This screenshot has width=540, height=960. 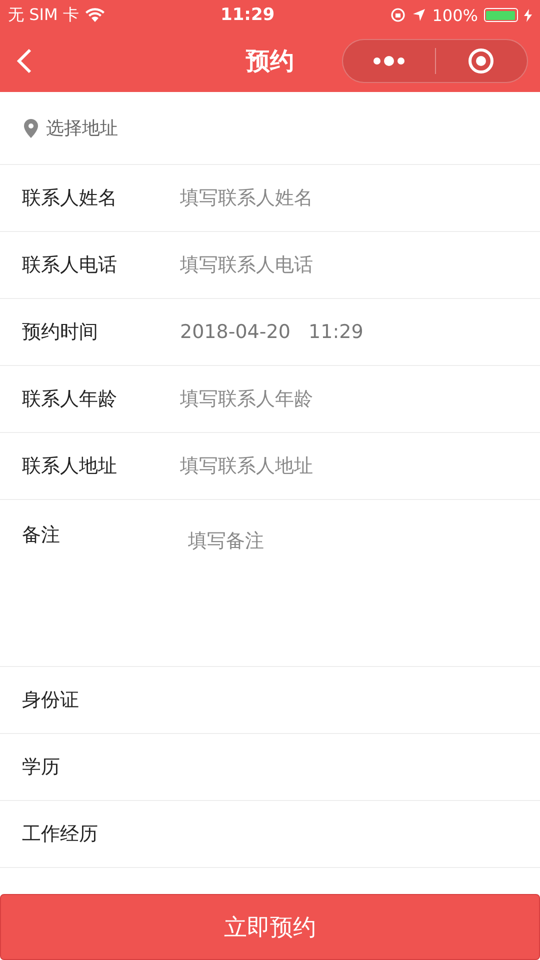 I want to click on field-label: 学历, so click(x=41, y=767).